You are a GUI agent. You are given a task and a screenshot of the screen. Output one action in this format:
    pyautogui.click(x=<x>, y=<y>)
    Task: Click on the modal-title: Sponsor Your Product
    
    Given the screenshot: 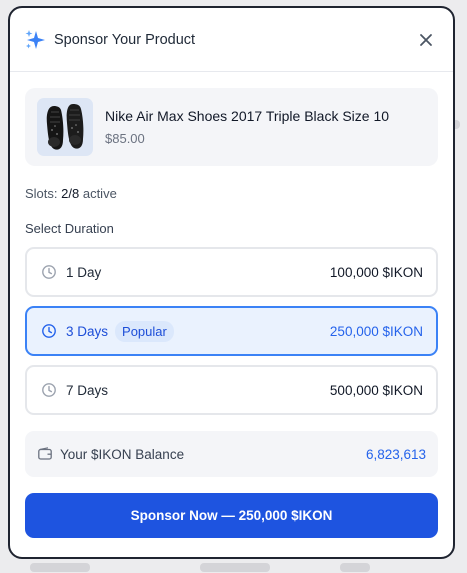 What is the action you would take?
    pyautogui.click(x=125, y=39)
    